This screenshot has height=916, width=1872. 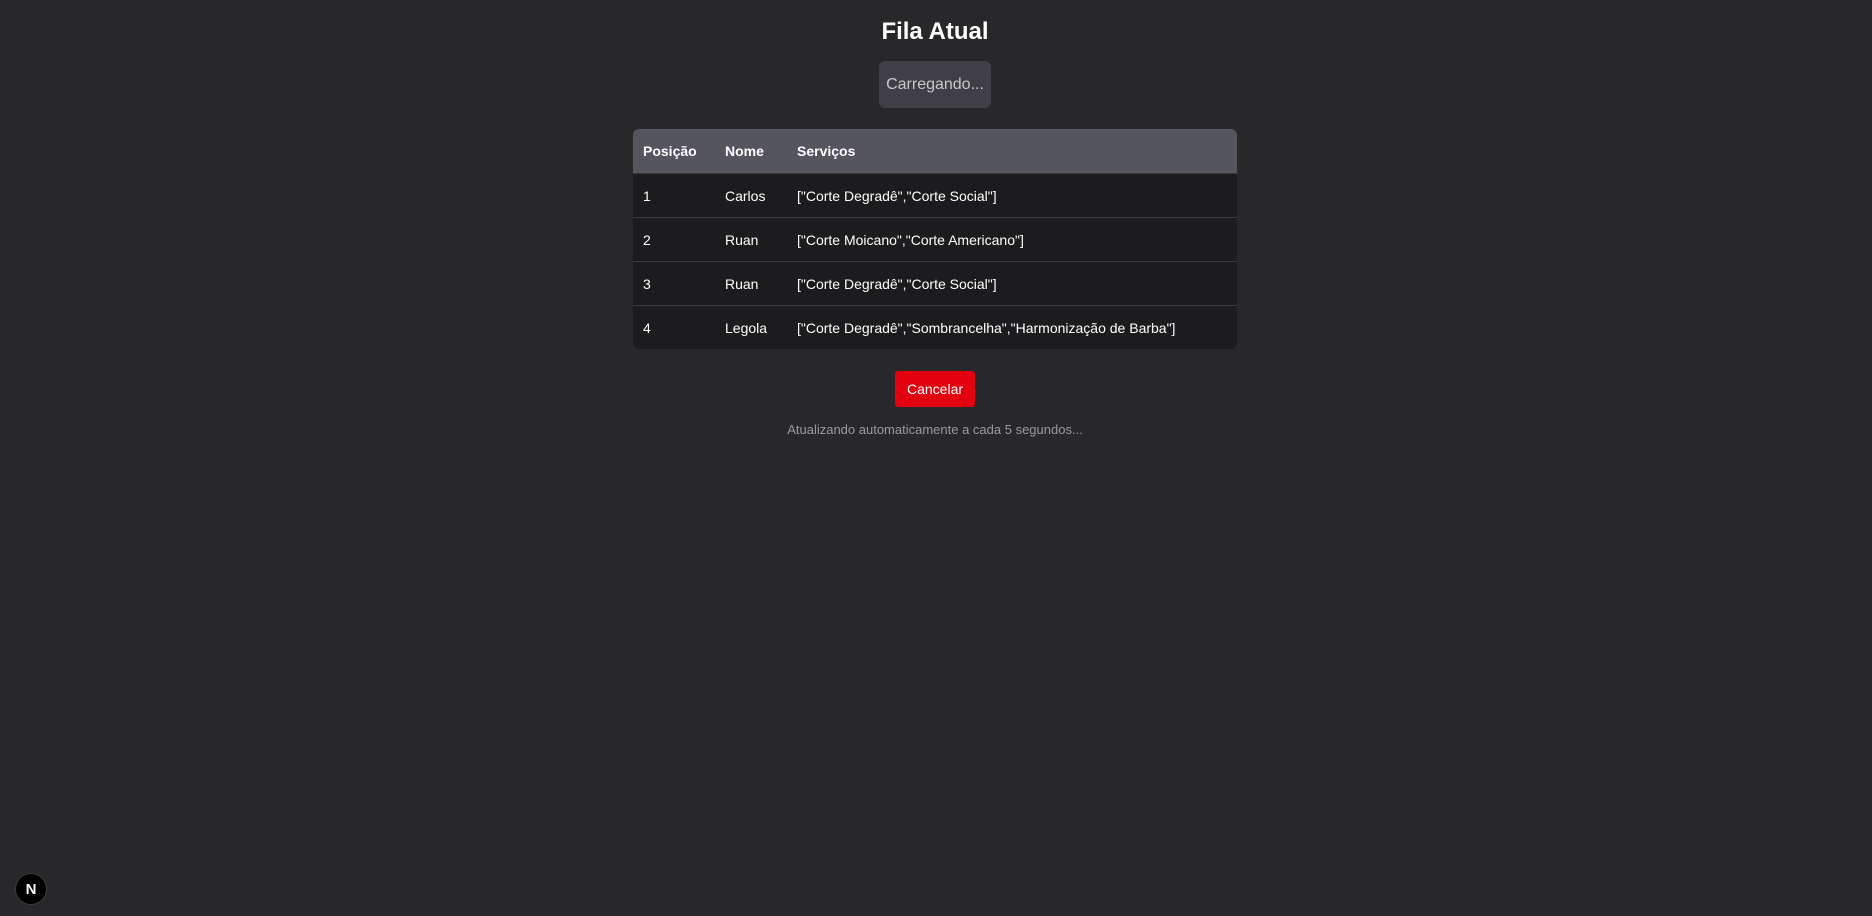 I want to click on cell-posicao: 4, so click(x=674, y=327).